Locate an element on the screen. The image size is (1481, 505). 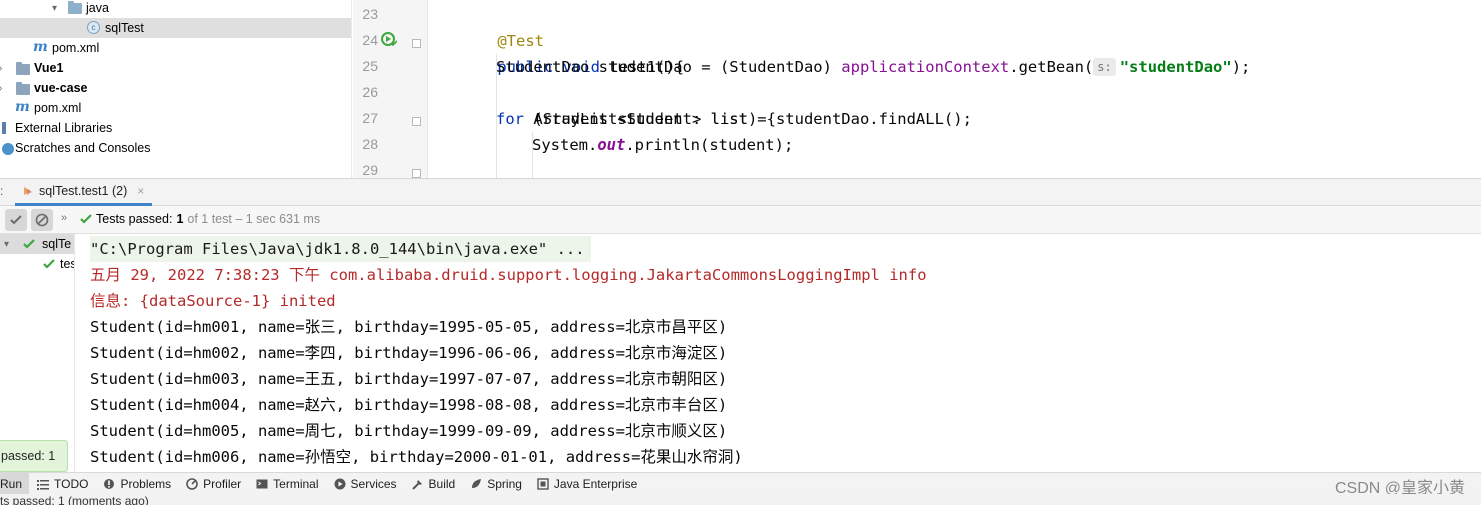
terminal-icon is located at coordinates (262, 483).